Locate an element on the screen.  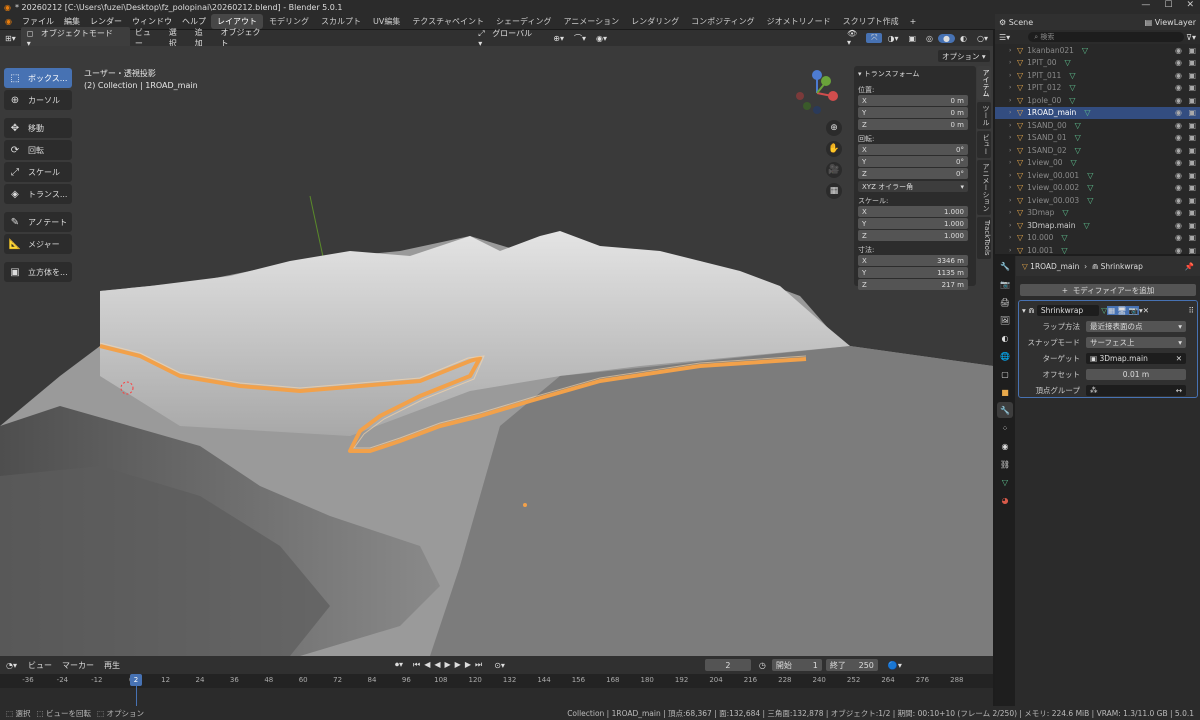
axis-gizmo is located at coordinates (817, 93).